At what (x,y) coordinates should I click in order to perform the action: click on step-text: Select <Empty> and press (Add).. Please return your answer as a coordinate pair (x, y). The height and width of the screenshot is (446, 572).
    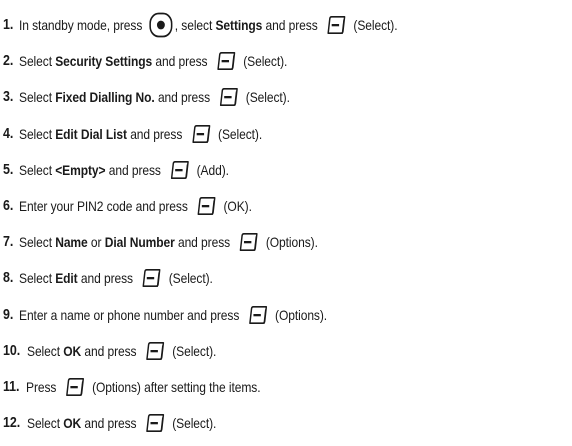
    Looking at the image, I should click on (124, 170).